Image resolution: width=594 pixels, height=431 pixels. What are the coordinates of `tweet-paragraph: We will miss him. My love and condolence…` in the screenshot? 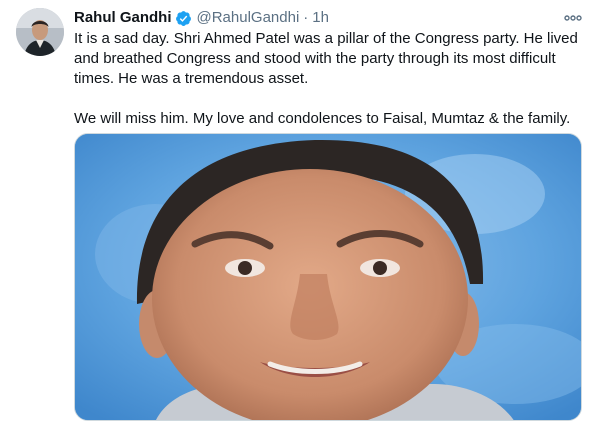 It's located at (322, 118).